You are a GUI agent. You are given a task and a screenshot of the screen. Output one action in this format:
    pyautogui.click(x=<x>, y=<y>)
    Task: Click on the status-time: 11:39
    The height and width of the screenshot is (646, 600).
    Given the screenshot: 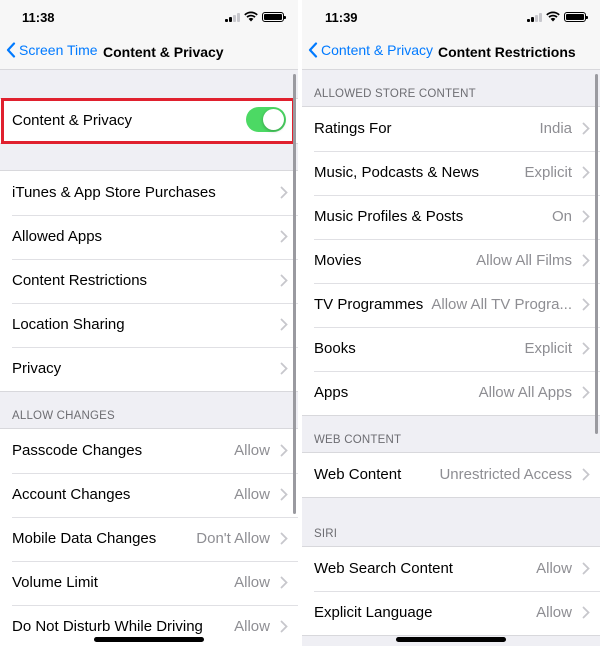 What is the action you would take?
    pyautogui.click(x=341, y=17)
    